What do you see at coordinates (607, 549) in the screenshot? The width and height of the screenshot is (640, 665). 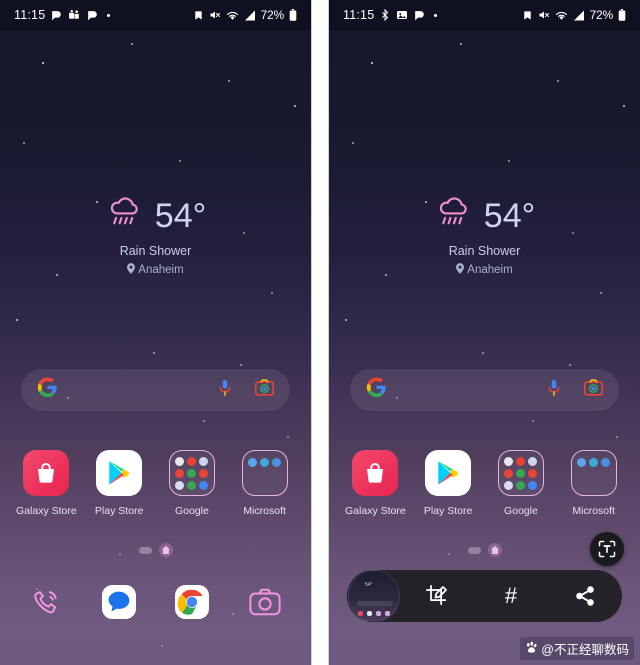 I see `extract-text-button` at bounding box center [607, 549].